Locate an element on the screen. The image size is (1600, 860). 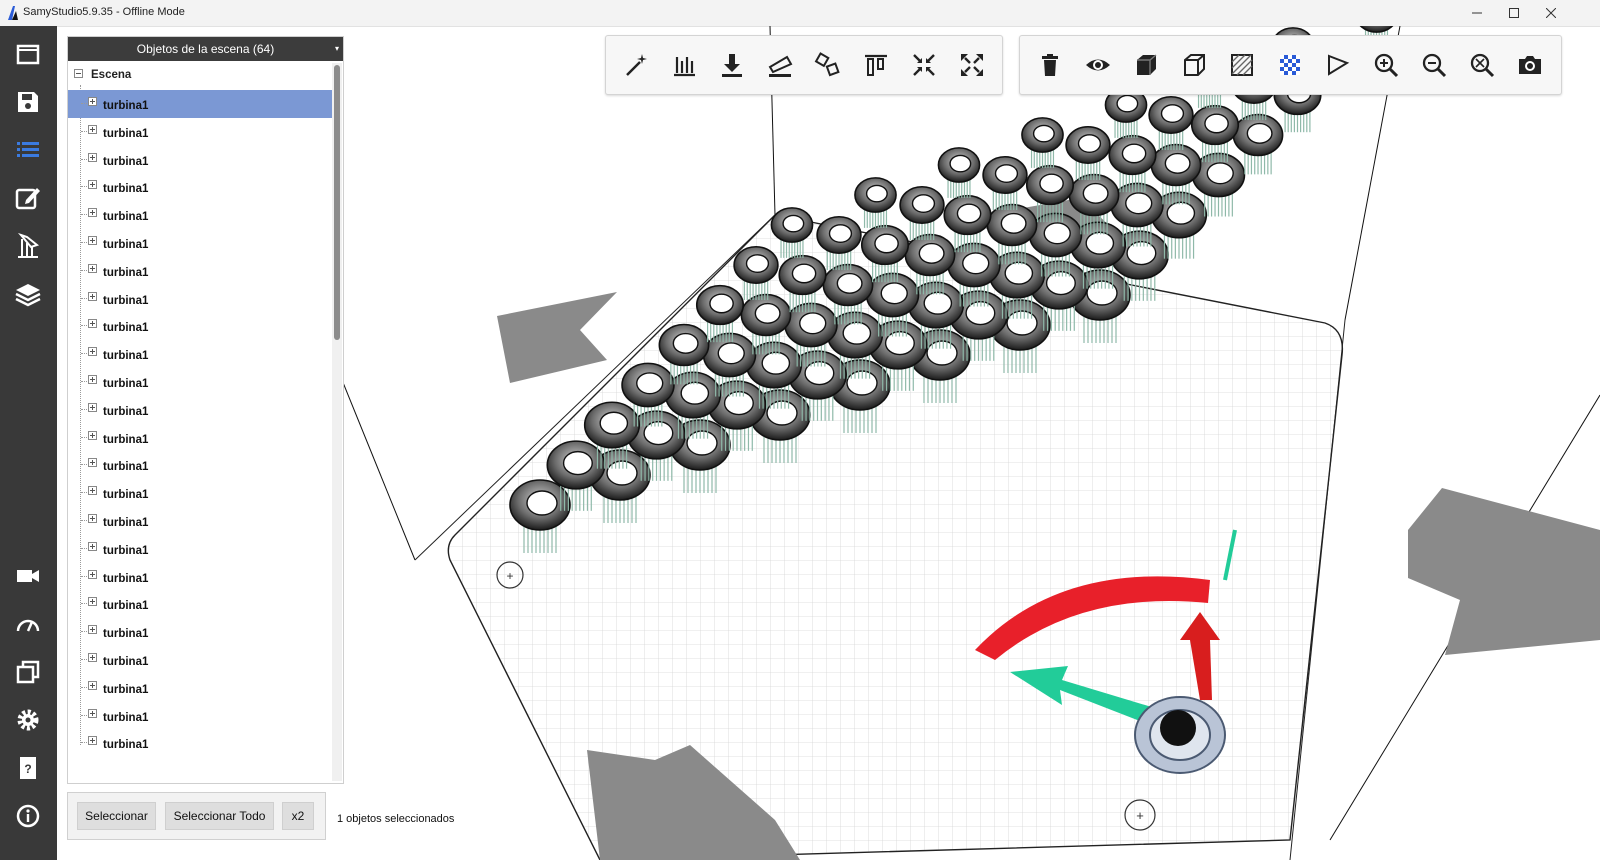
selection-button-group: Seleccionar Seleccionar Todo x2 is located at coordinates (196, 816).